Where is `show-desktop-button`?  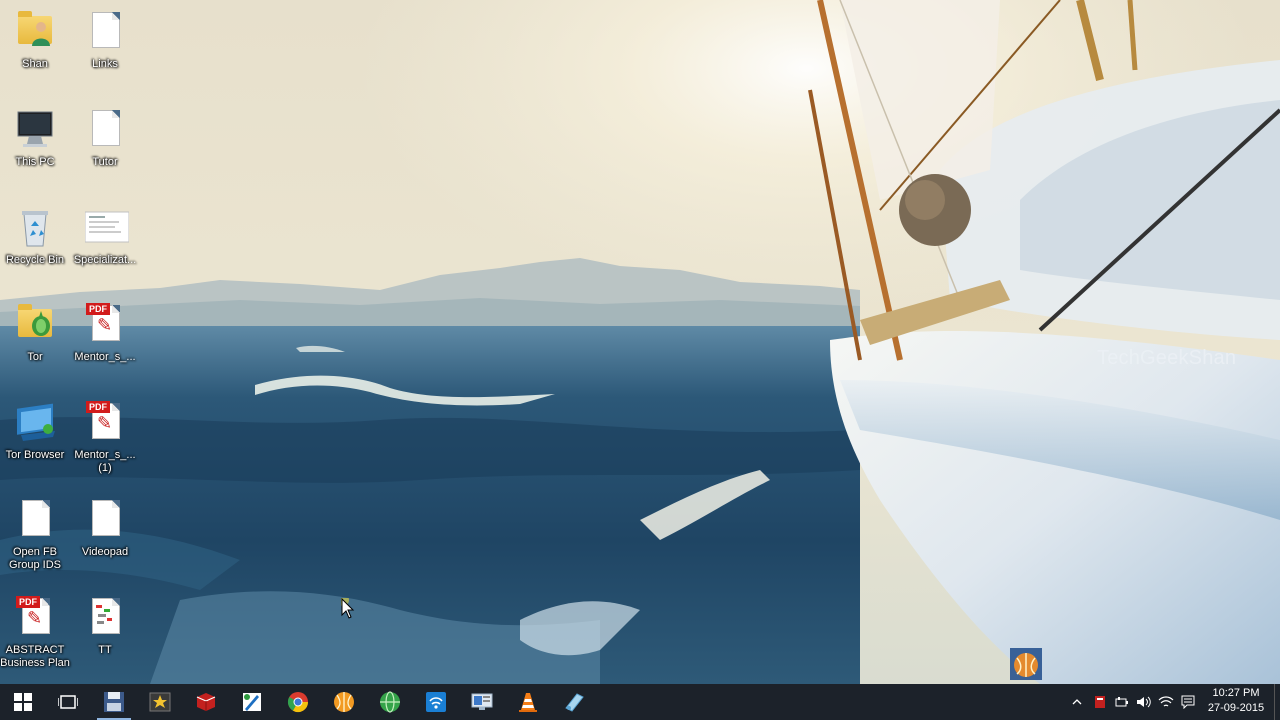
show-desktop-button is located at coordinates (1277, 702).